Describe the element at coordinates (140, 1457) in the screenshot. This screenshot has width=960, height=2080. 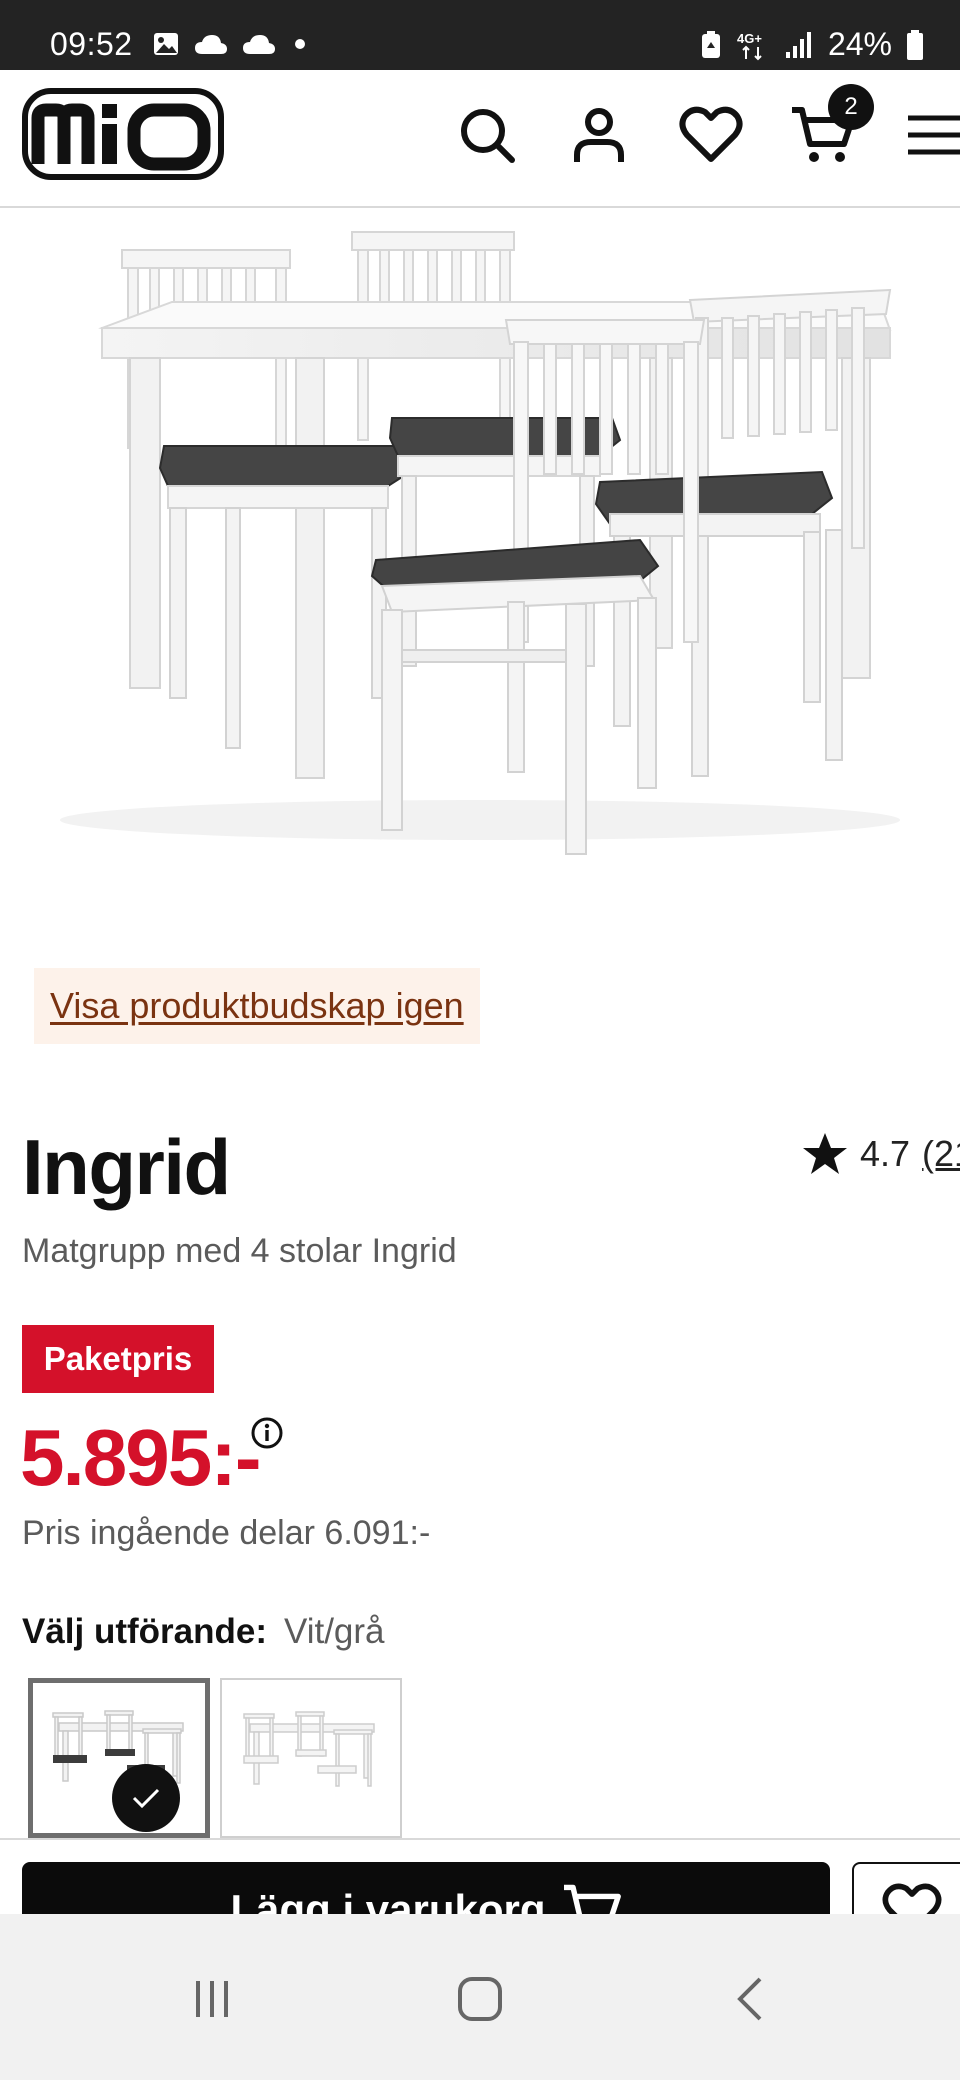
I see `product-price: 5.895:-` at that location.